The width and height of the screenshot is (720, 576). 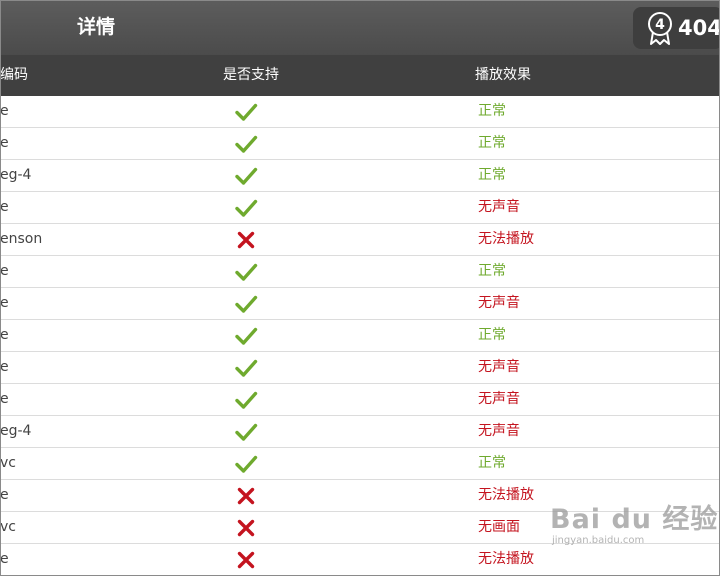 I want to click on table-row: eg-4 正常, so click(x=360, y=176).